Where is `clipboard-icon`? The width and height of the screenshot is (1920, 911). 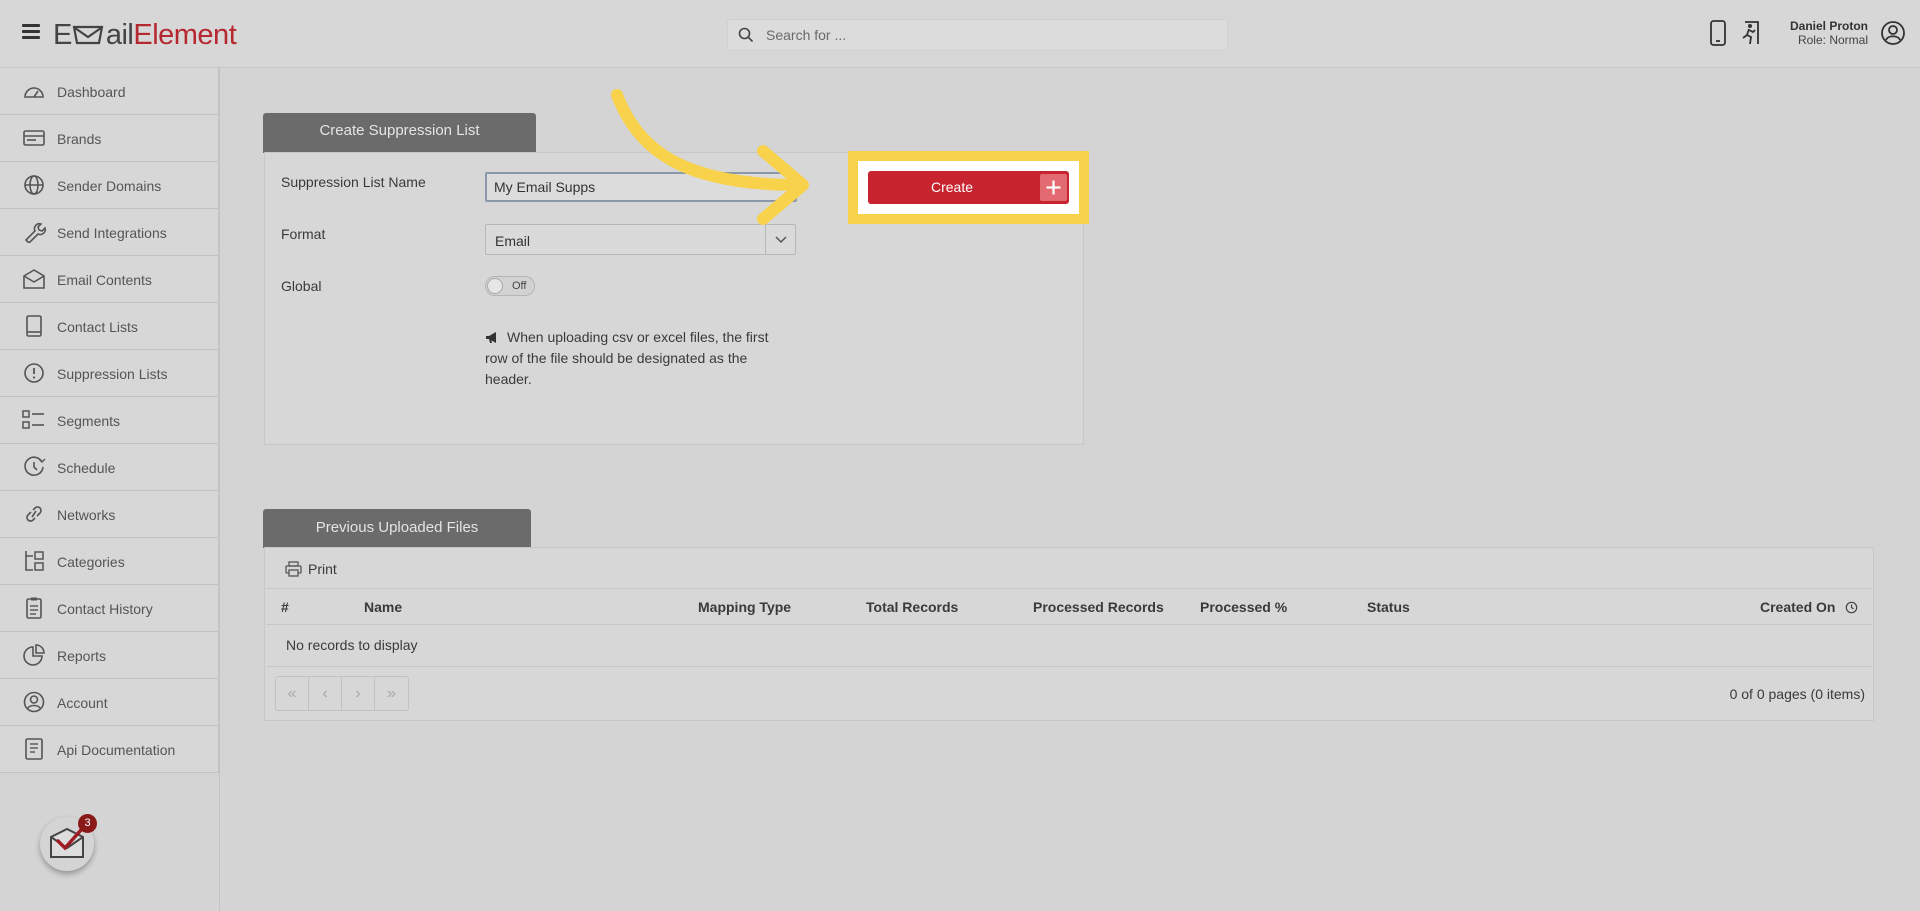 clipboard-icon is located at coordinates (34, 608).